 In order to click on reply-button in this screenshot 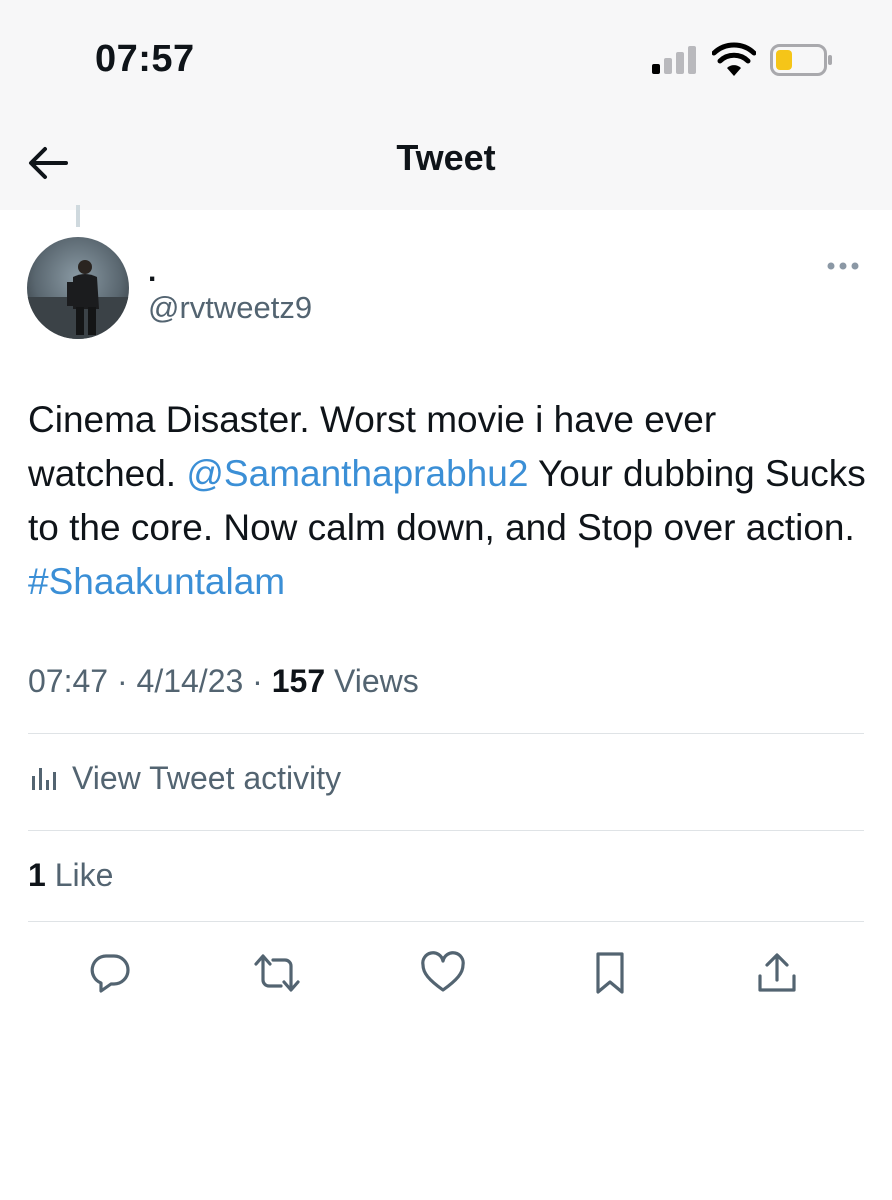, I will do `click(110, 973)`.